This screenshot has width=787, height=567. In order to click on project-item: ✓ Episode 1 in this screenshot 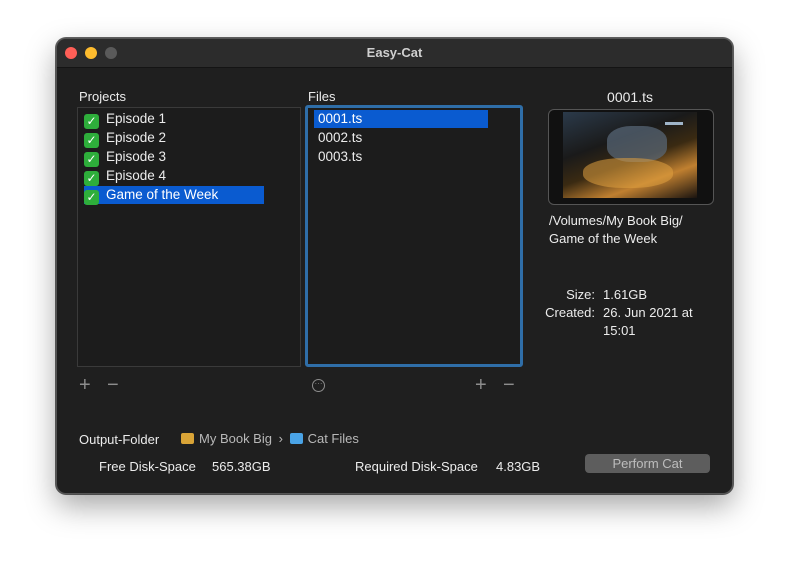, I will do `click(125, 119)`.